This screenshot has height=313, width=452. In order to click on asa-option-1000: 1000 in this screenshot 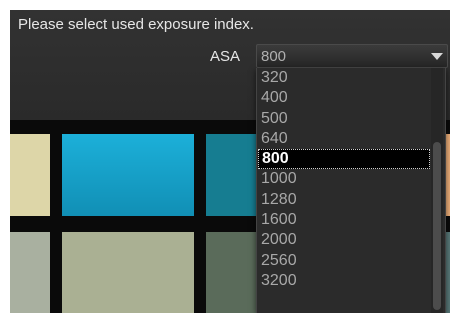, I will do `click(344, 179)`.